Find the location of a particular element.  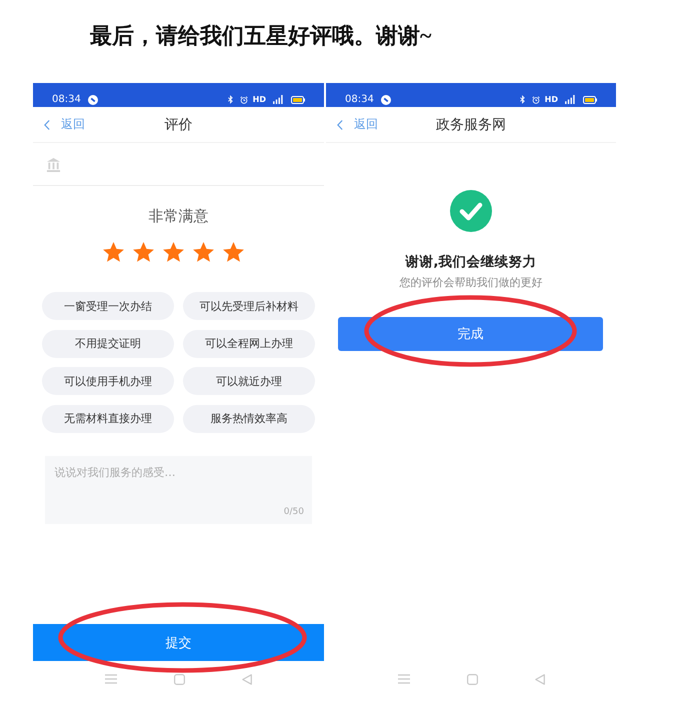

check-circle-icon is located at coordinates (471, 211).